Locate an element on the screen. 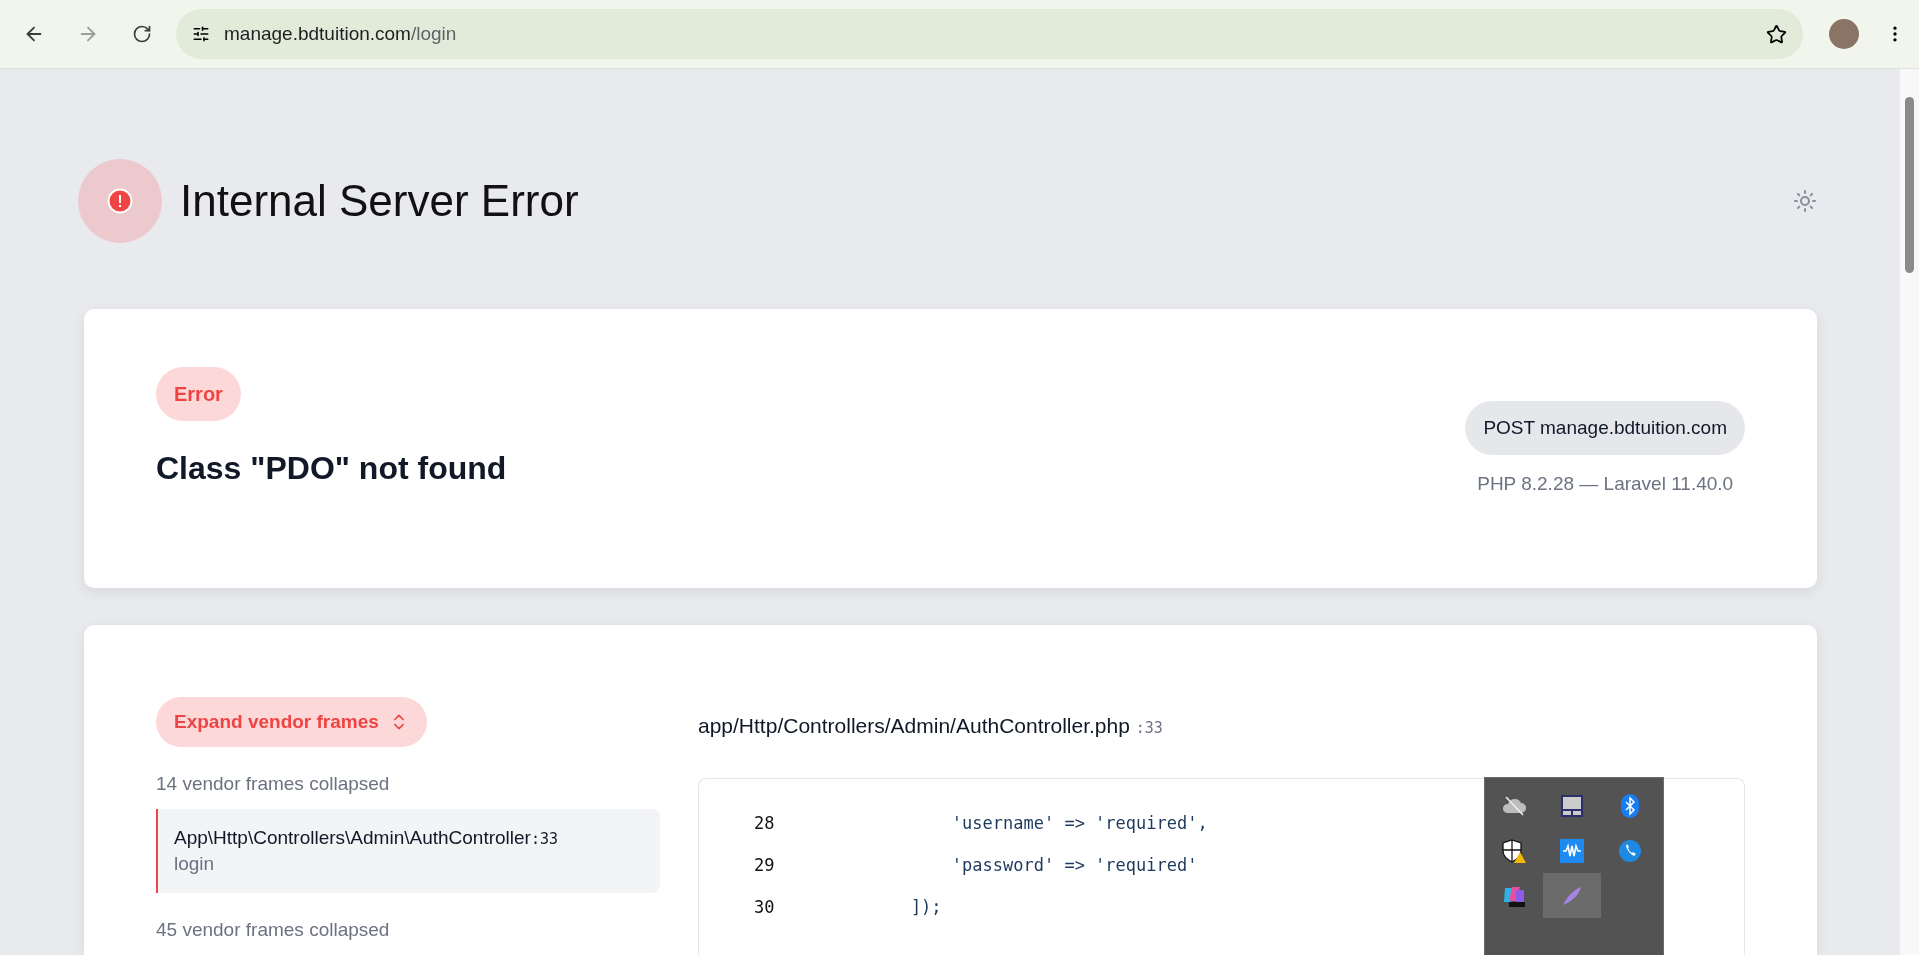 The image size is (1919, 955). site-settings-icon is located at coordinates (201, 34).